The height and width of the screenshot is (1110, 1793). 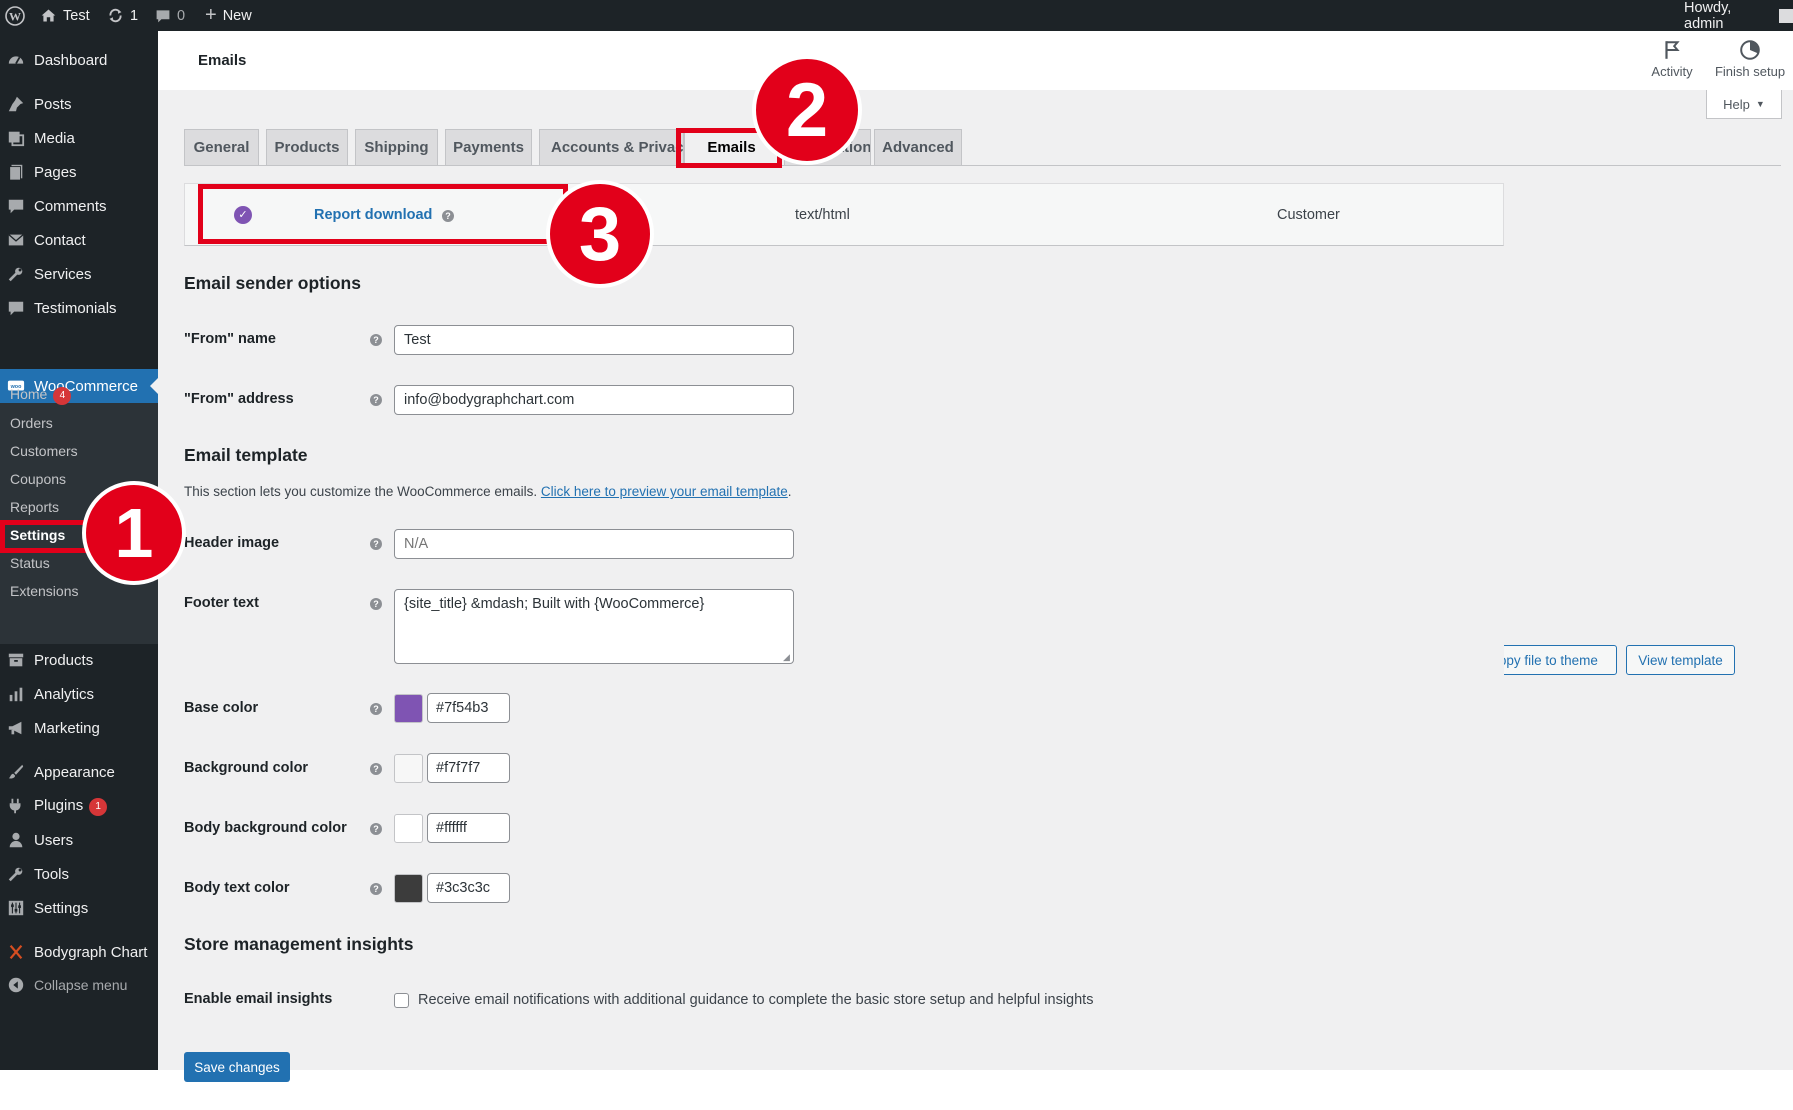 I want to click on new-content-link: + New, so click(x=228, y=15).